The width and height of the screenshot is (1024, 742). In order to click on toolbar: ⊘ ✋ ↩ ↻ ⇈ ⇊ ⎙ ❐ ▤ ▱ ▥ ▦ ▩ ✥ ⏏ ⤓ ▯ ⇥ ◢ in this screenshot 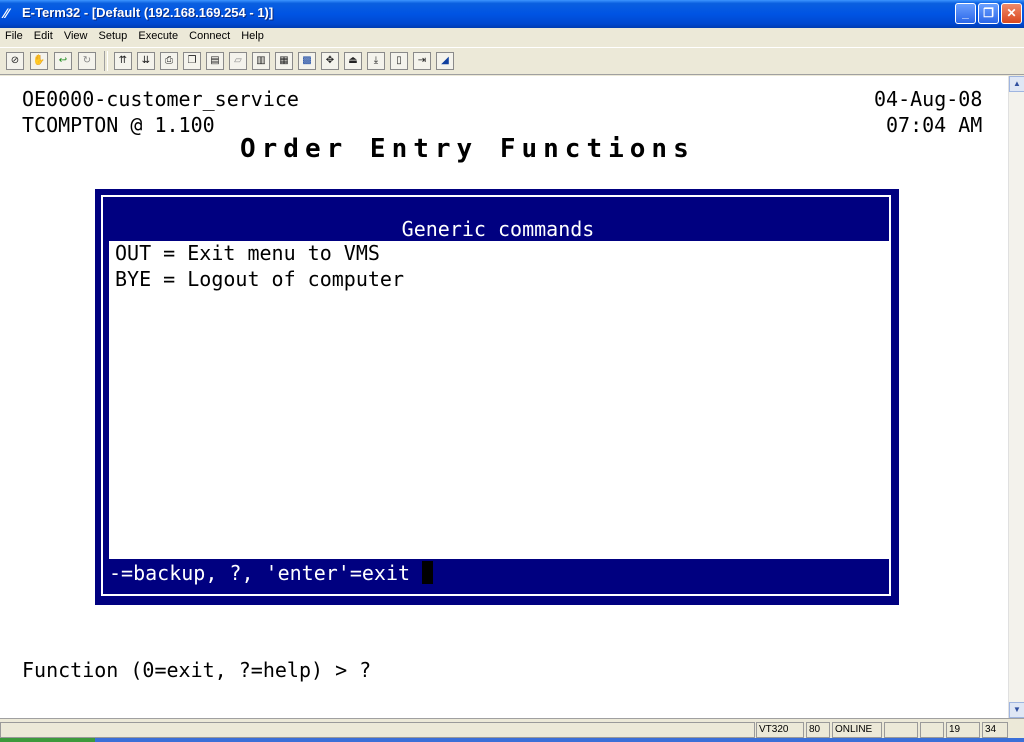, I will do `click(512, 61)`.